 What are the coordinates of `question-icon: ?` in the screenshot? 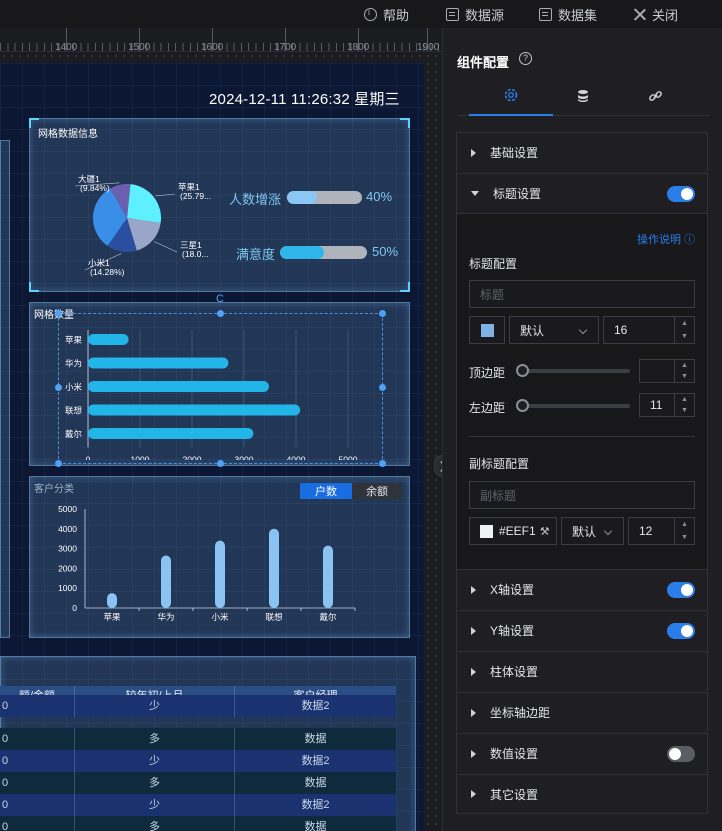 It's located at (525, 58).